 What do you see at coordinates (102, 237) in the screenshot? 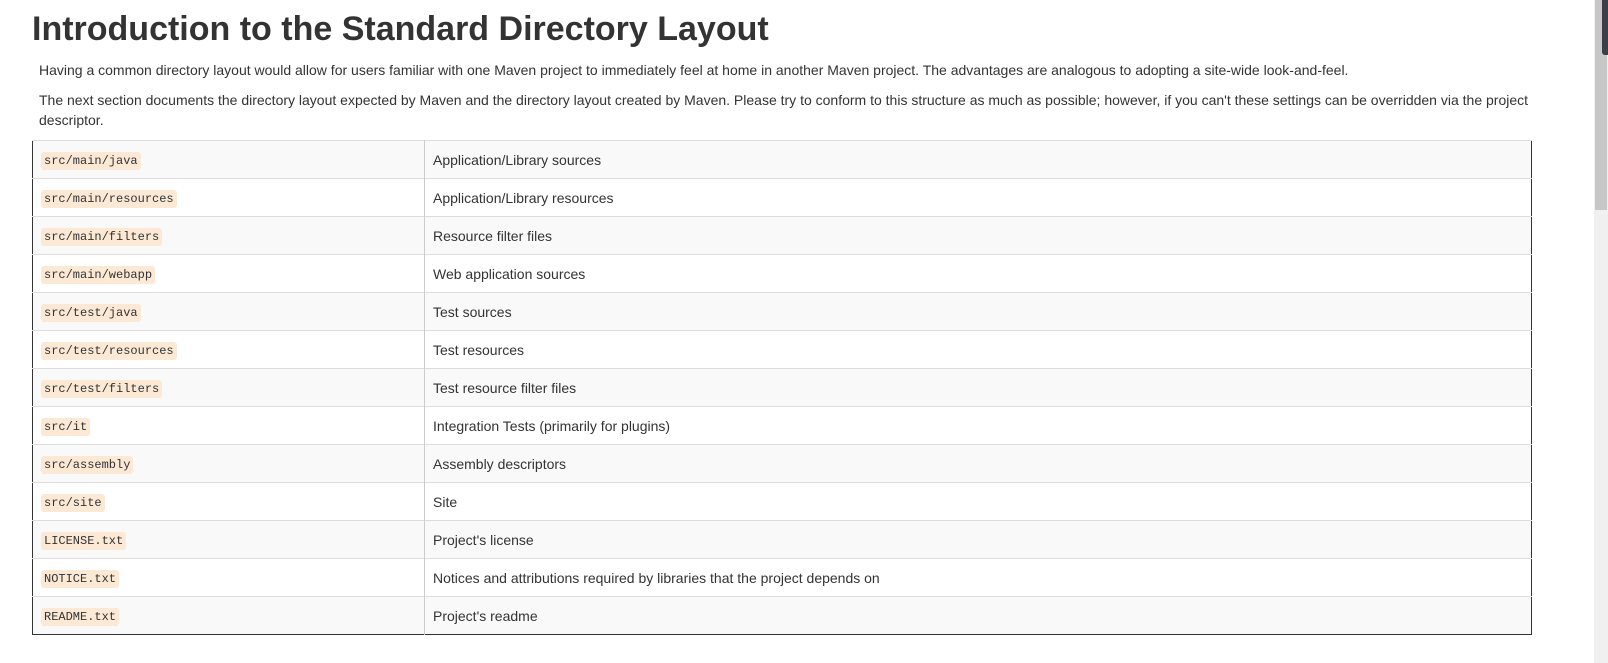
I see `directory-path: src/main/filters` at bounding box center [102, 237].